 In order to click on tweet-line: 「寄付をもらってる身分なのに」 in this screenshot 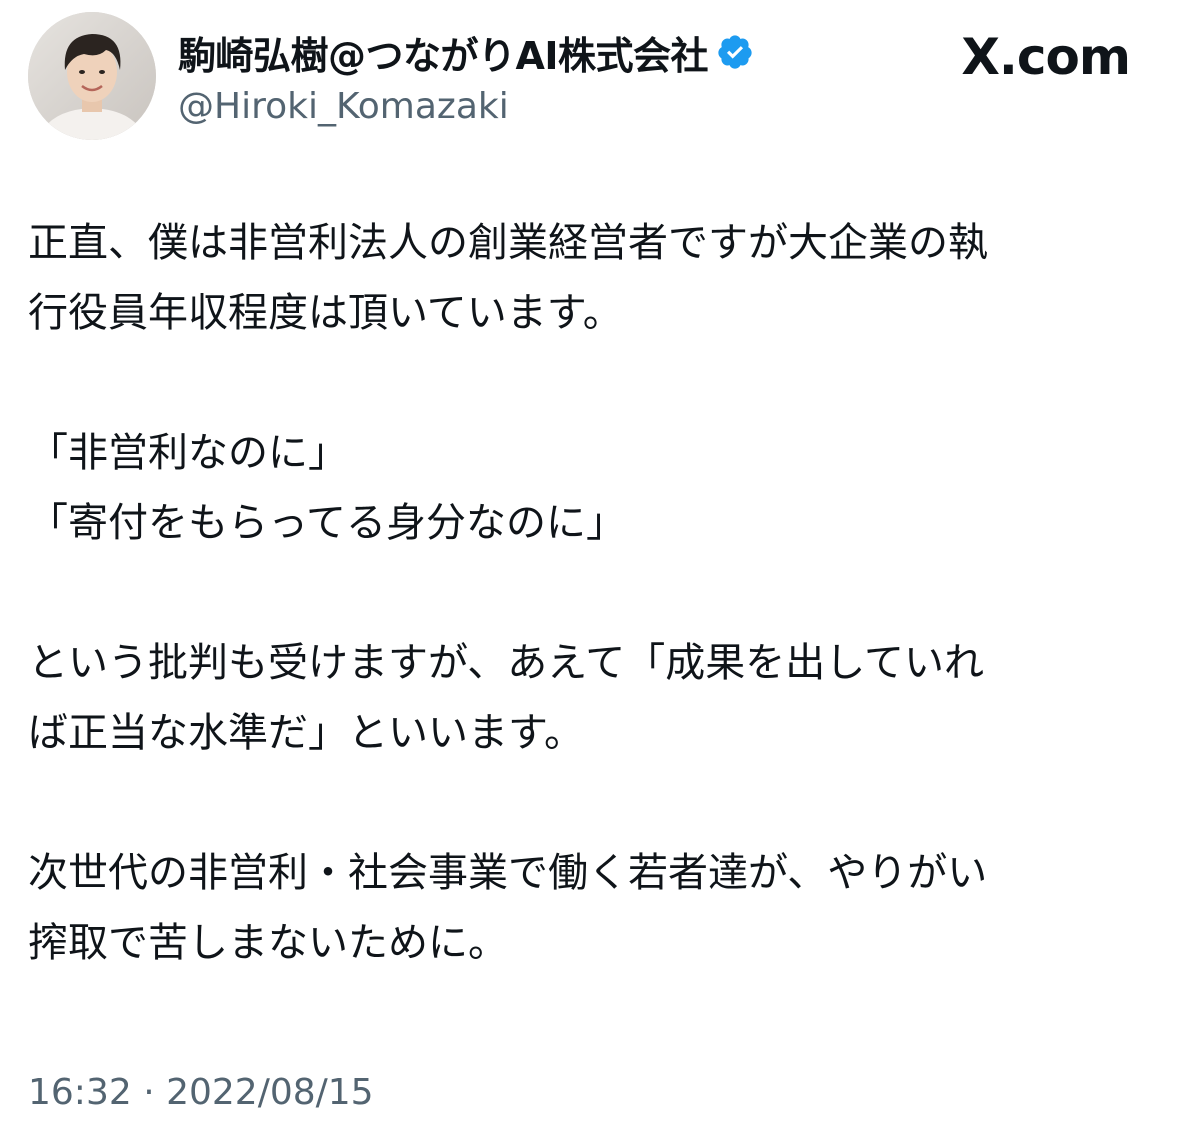, I will do `click(327, 523)`.